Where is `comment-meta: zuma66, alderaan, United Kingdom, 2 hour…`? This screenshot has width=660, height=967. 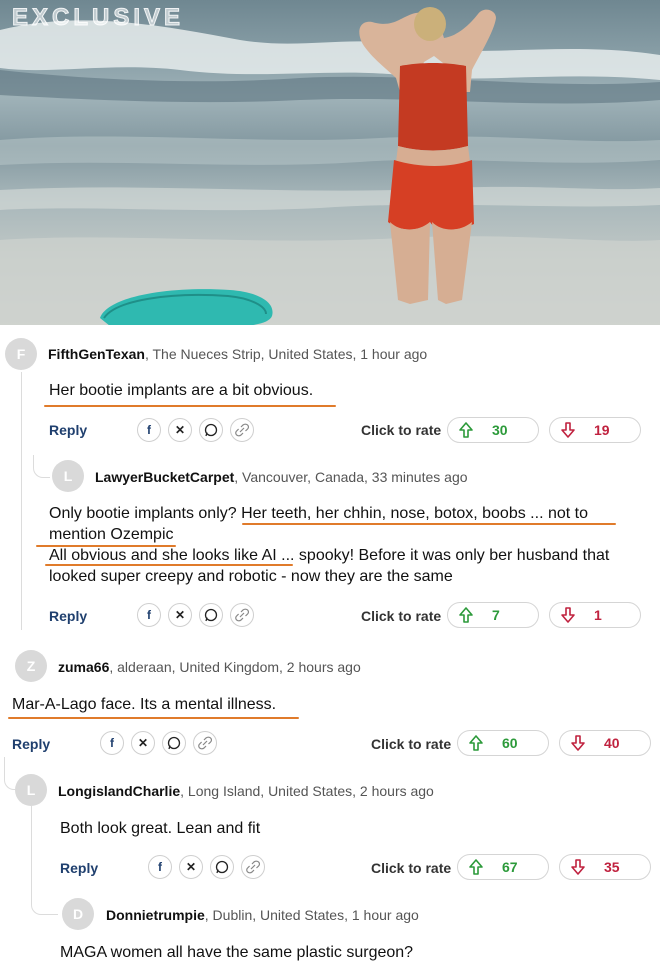 comment-meta: zuma66, alderaan, United Kingdom, 2 hour… is located at coordinates (209, 667).